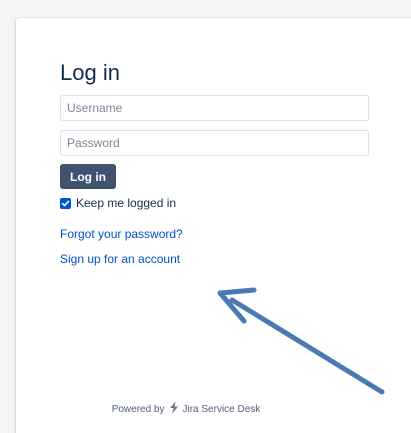  Describe the element at coordinates (120, 259) in the screenshot. I see `sign-up-link: Sign up for an account` at that location.